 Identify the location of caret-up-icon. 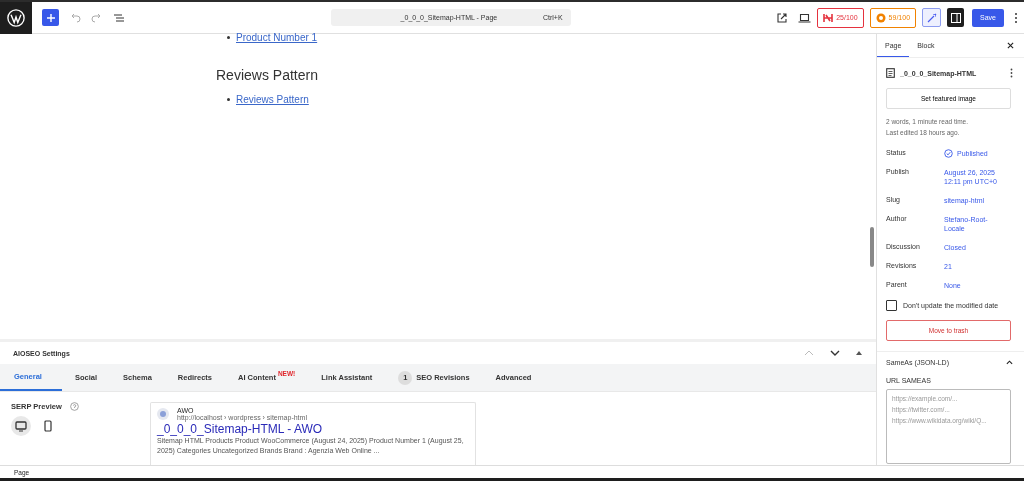
(859, 353).